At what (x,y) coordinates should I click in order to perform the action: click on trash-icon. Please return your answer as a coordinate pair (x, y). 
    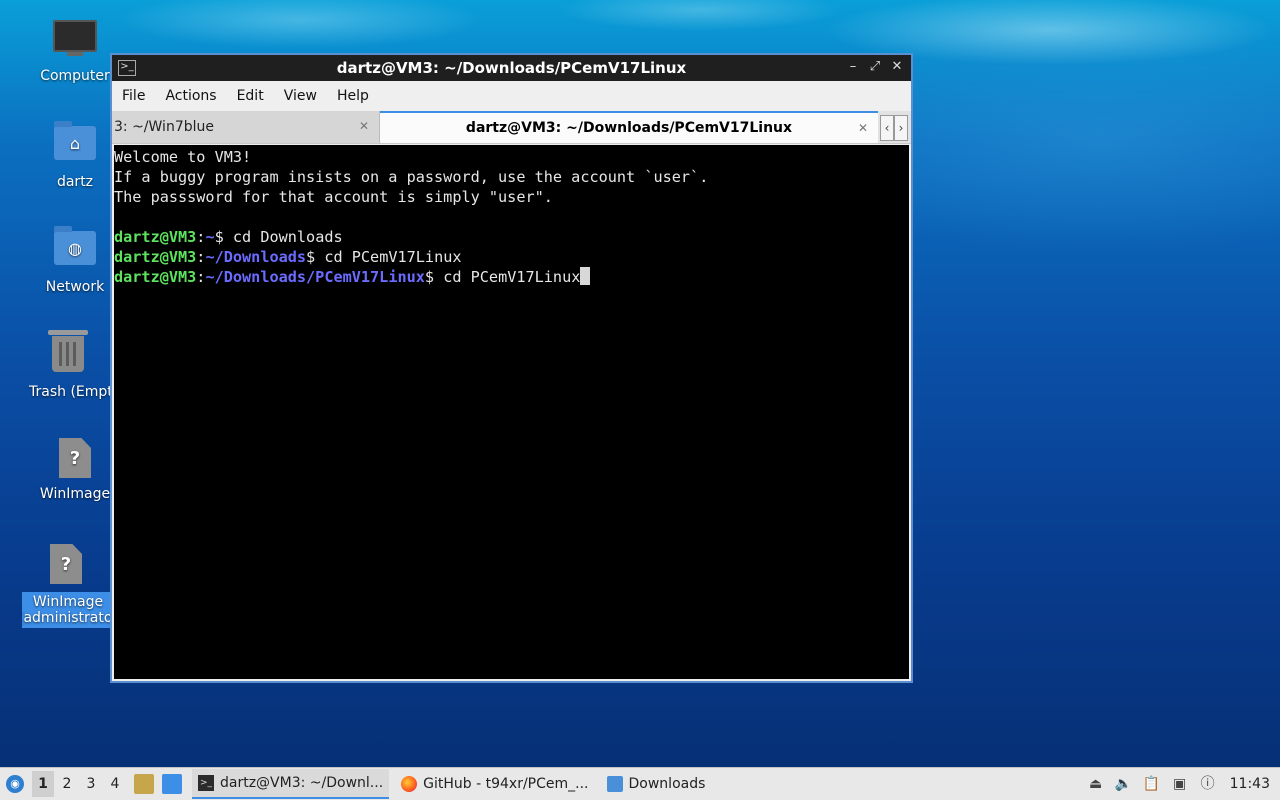
    Looking at the image, I should click on (68, 355).